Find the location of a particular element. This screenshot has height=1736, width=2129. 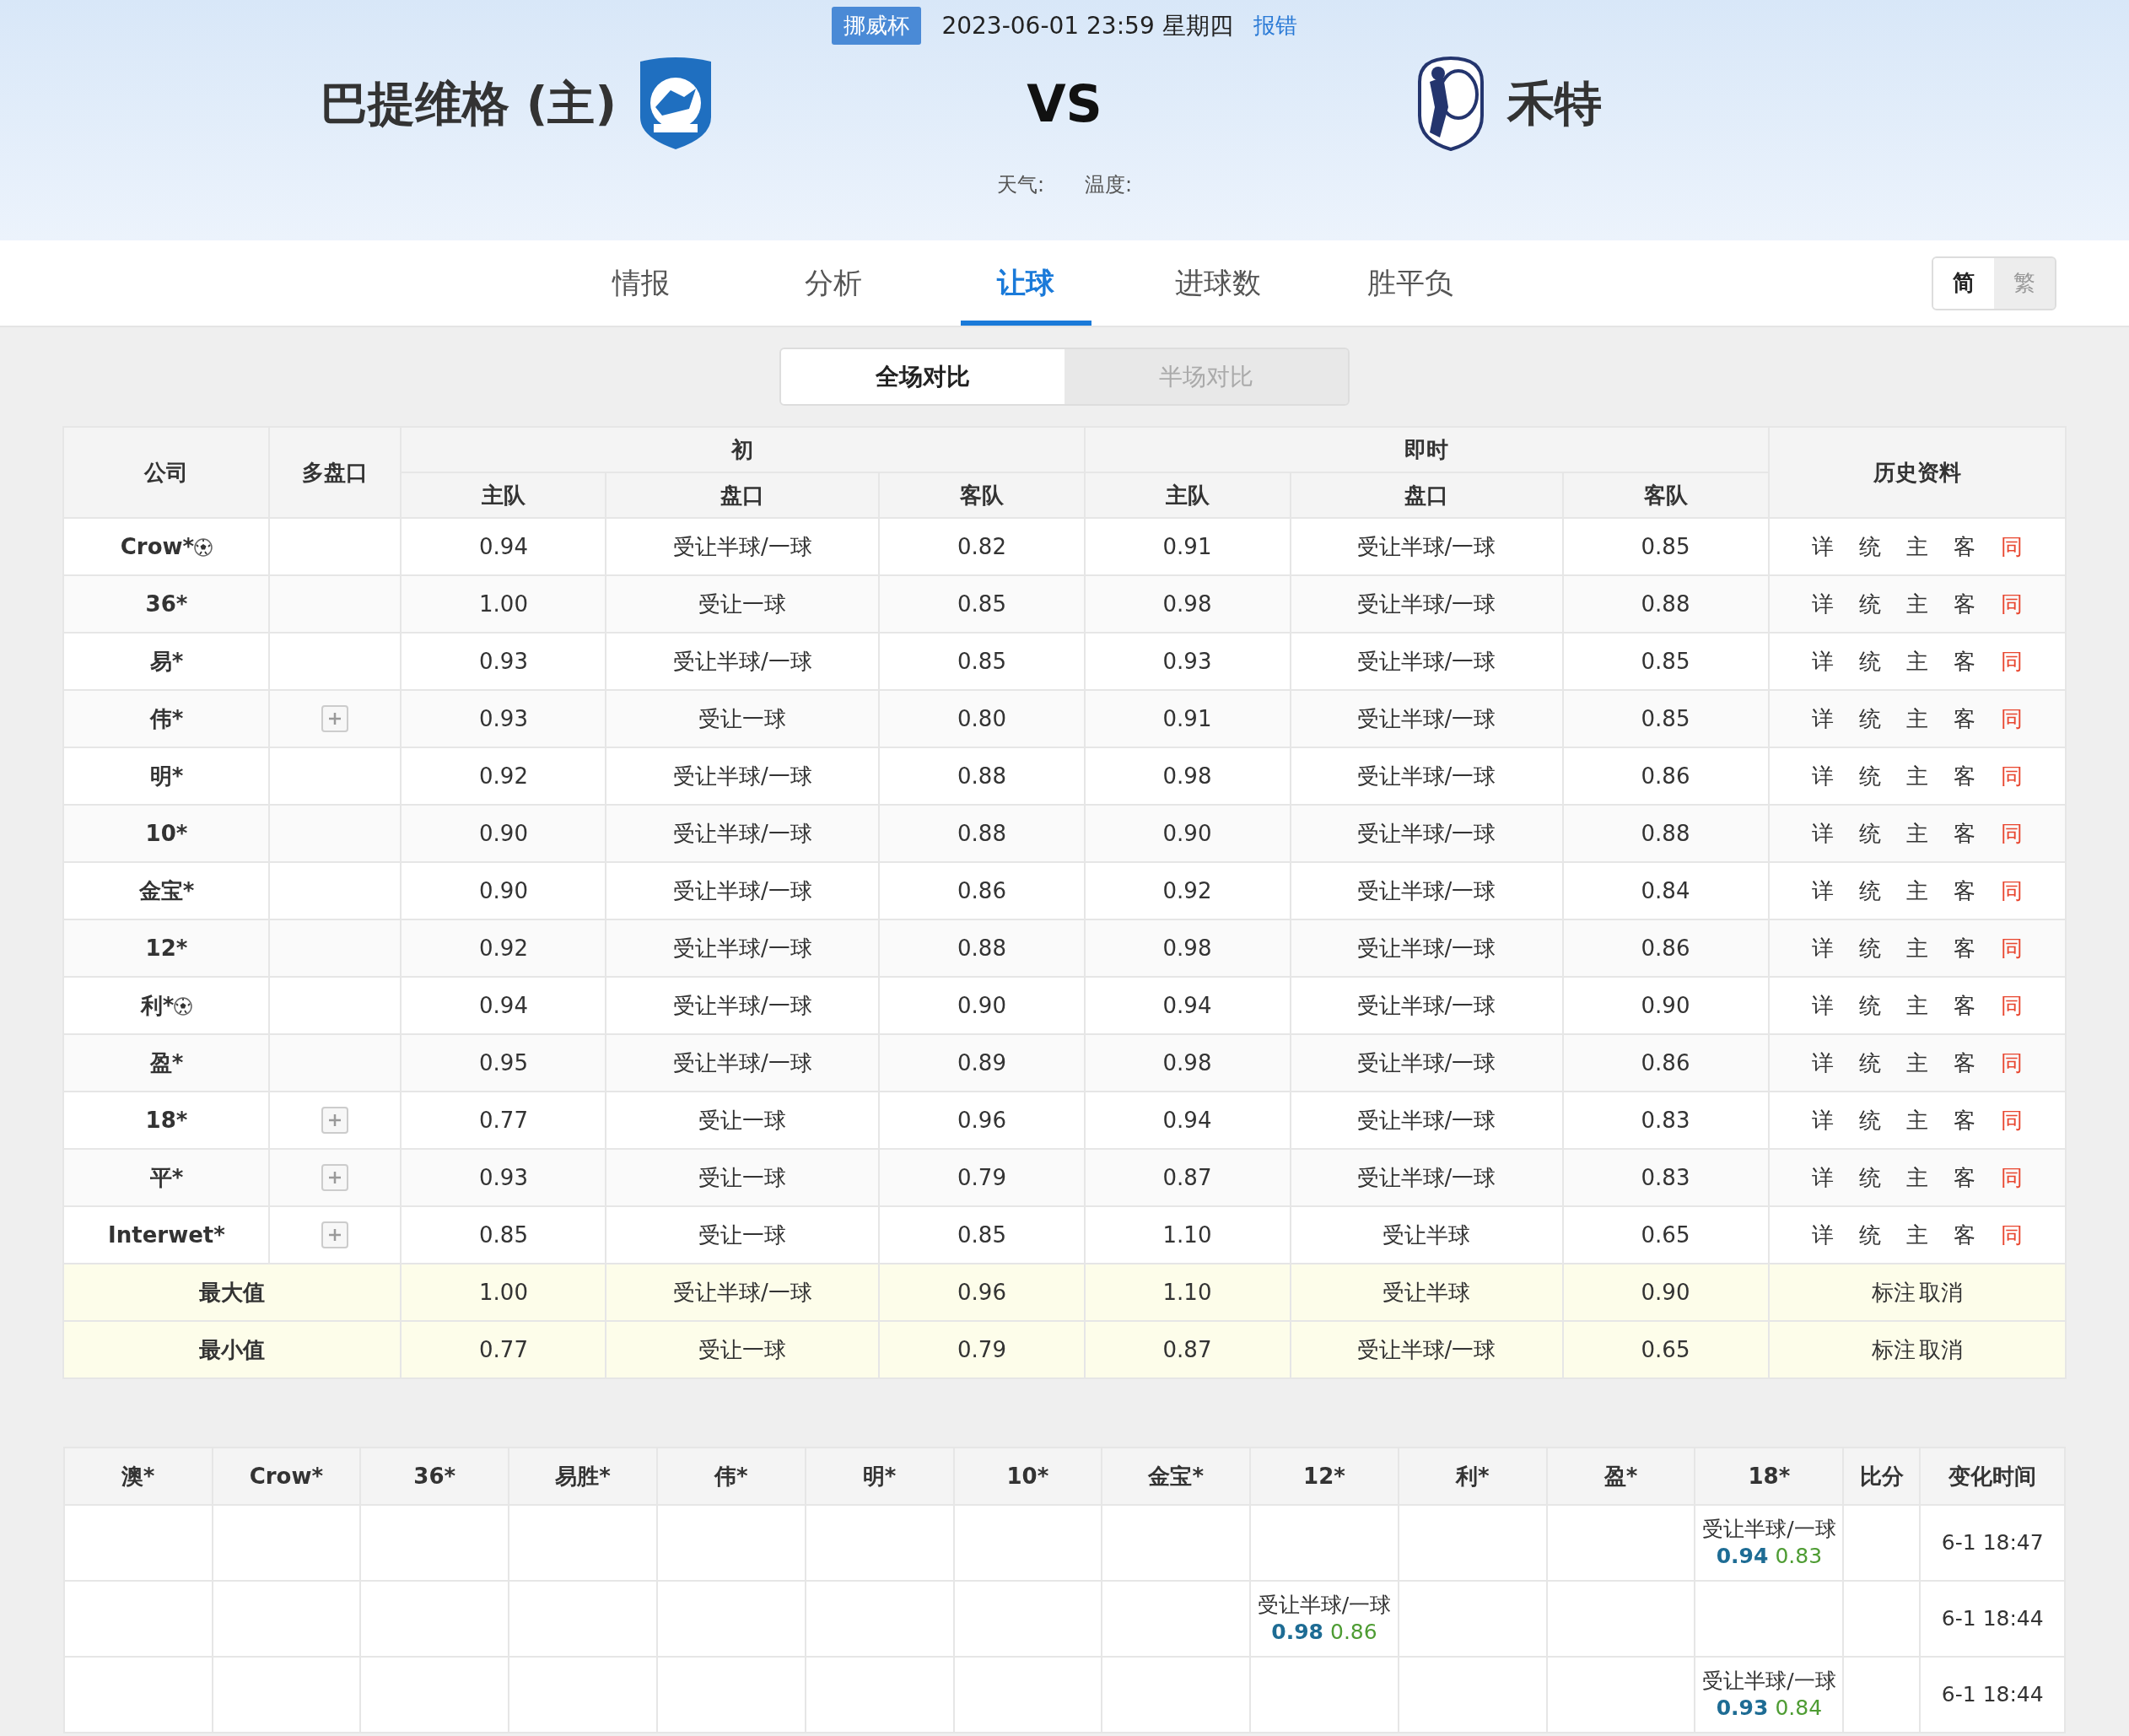

odds-cell: 受让半球 is located at coordinates (1426, 1293).